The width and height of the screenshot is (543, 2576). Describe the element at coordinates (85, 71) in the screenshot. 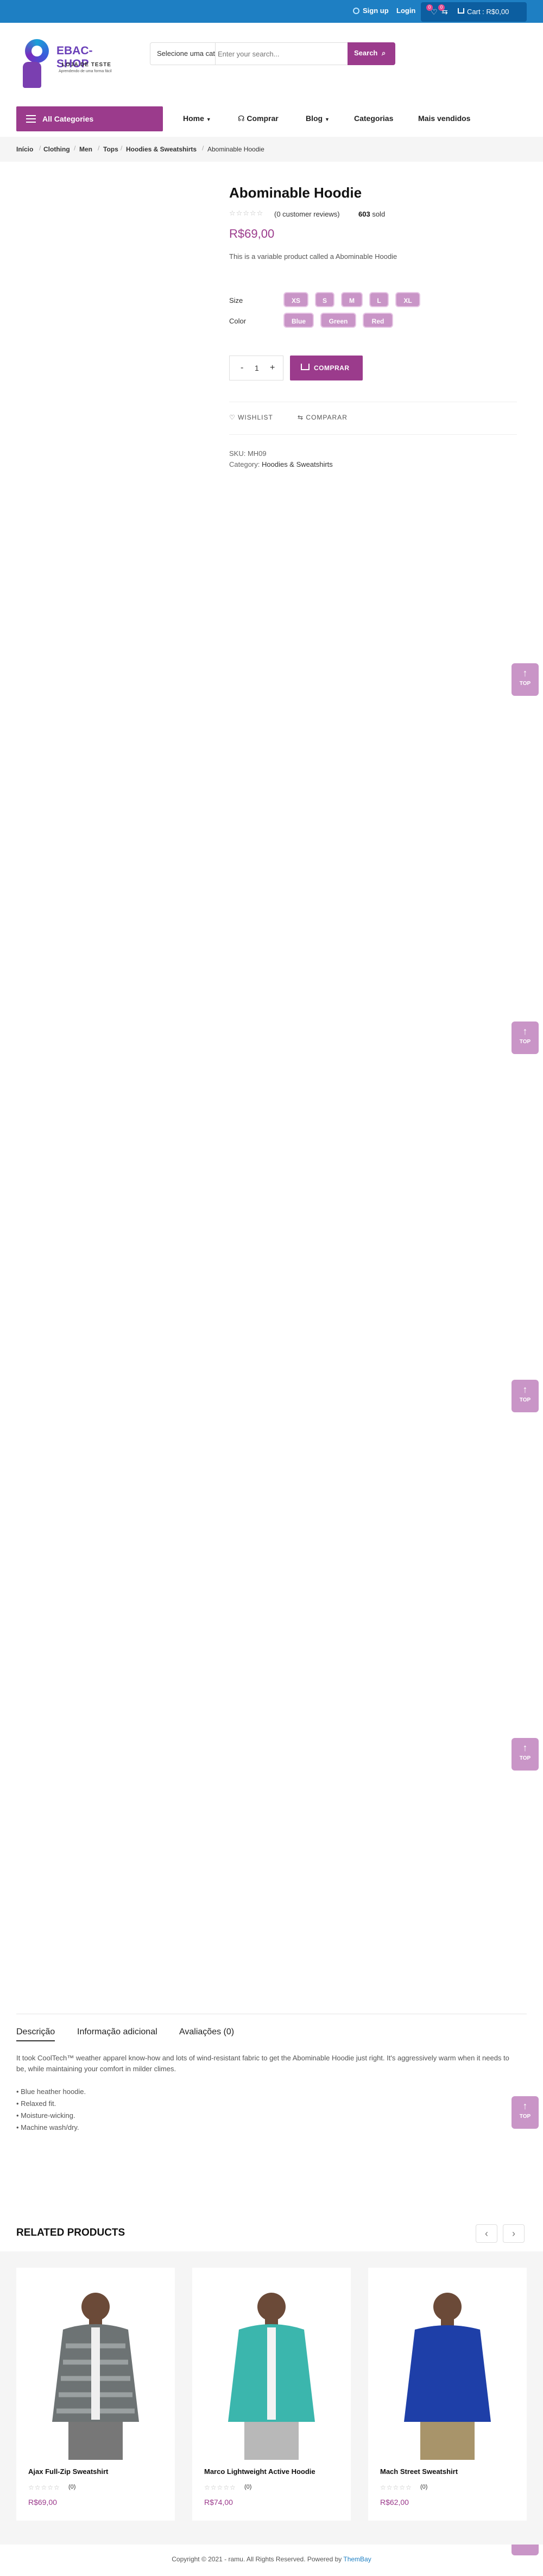

I see `logo-tagline-sub: Aprendendo de uma forma fácil` at that location.